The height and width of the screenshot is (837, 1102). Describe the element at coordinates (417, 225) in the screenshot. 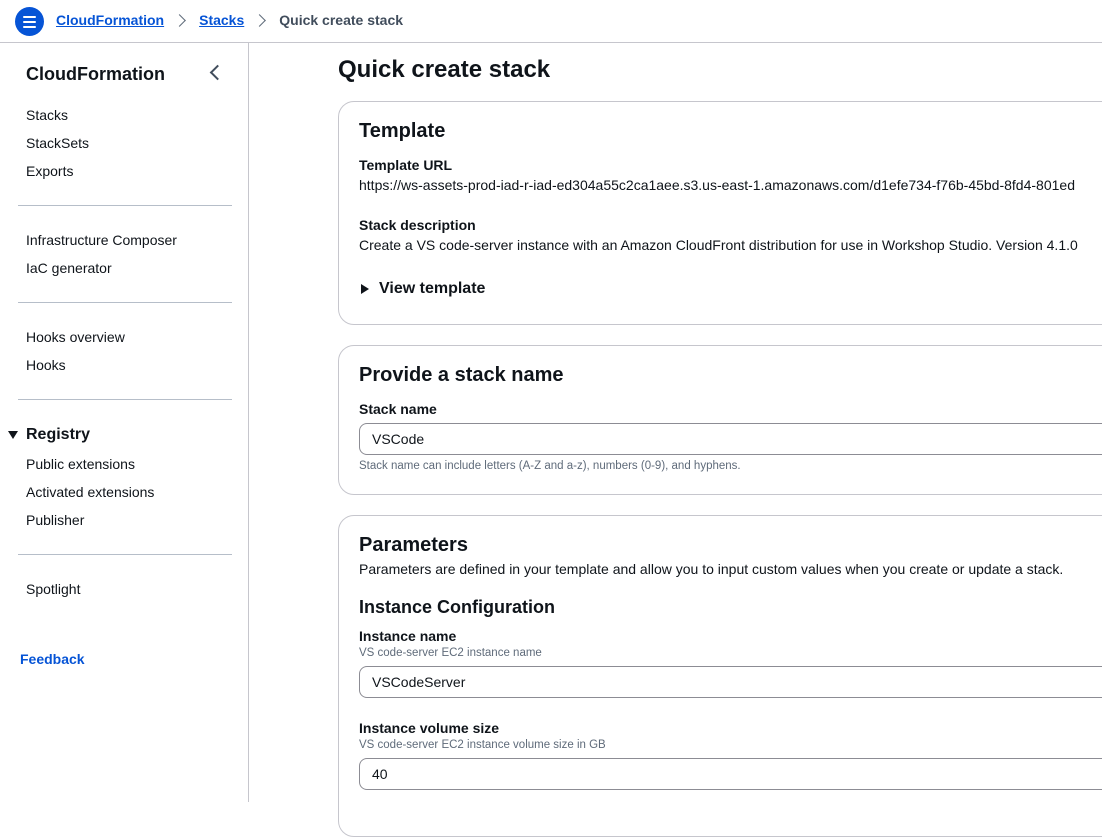

I see `stack-description-label: Stack description` at that location.